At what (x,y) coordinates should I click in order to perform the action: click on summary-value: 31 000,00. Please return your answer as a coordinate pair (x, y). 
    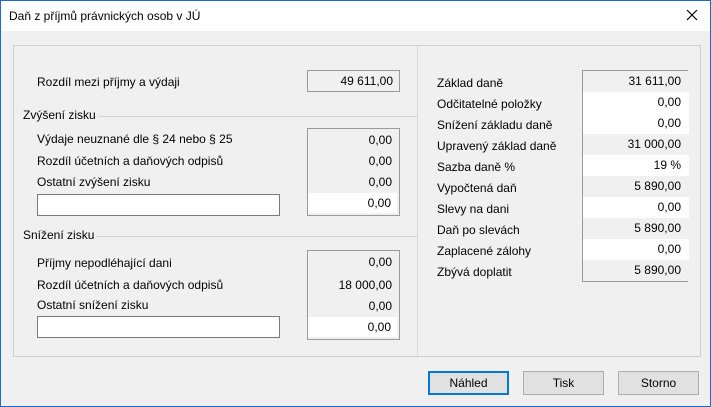
    Looking at the image, I should click on (654, 144).